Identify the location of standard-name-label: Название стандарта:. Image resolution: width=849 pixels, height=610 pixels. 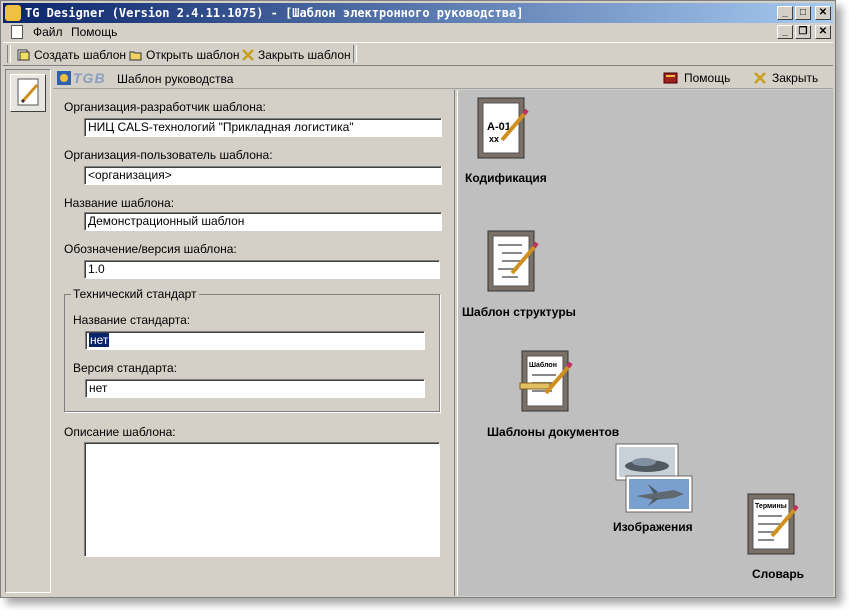
(132, 320).